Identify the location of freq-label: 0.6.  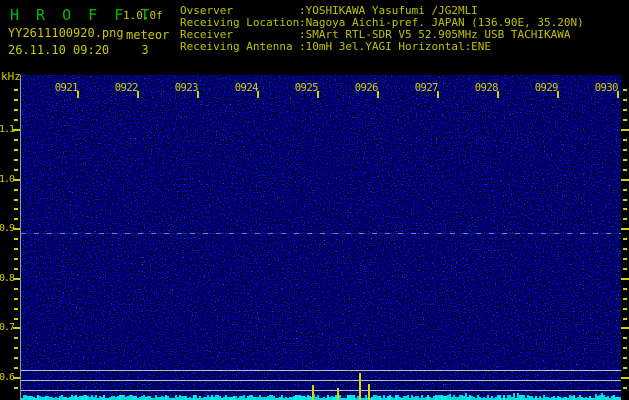
(7, 377).